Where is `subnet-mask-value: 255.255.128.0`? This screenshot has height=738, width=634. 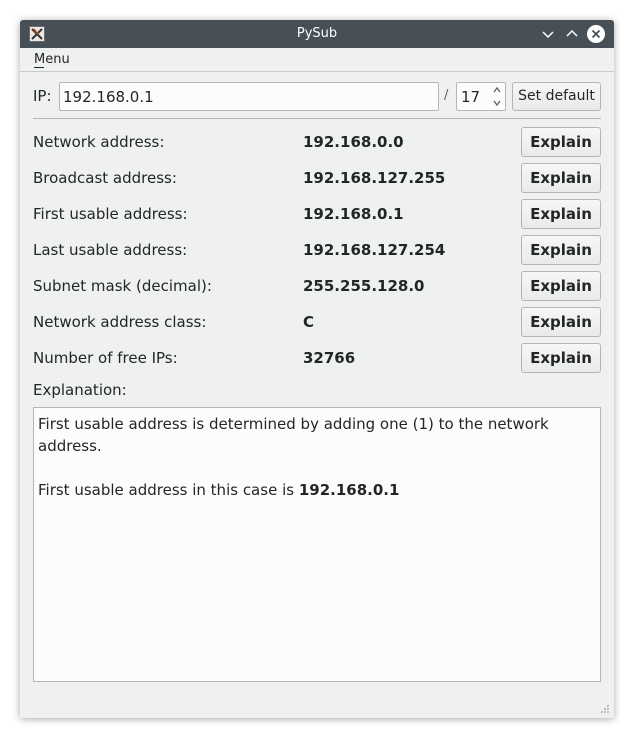 subnet-mask-value: 255.255.128.0 is located at coordinates (364, 286).